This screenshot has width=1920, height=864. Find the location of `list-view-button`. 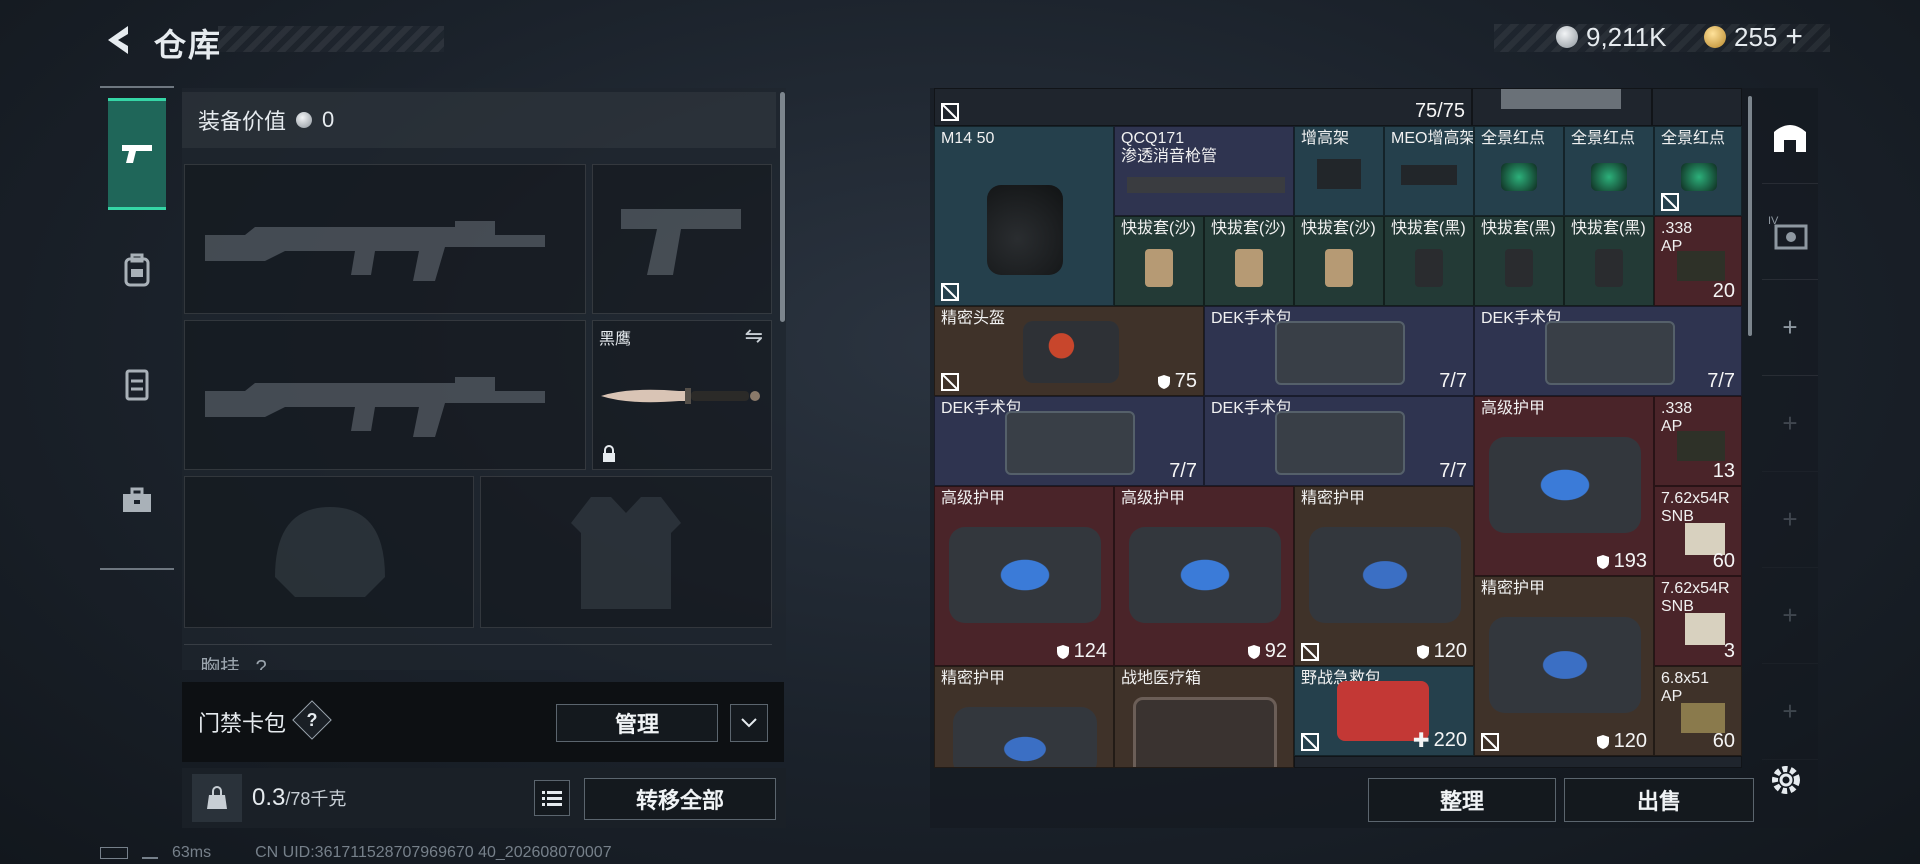

list-view-button is located at coordinates (552, 798).